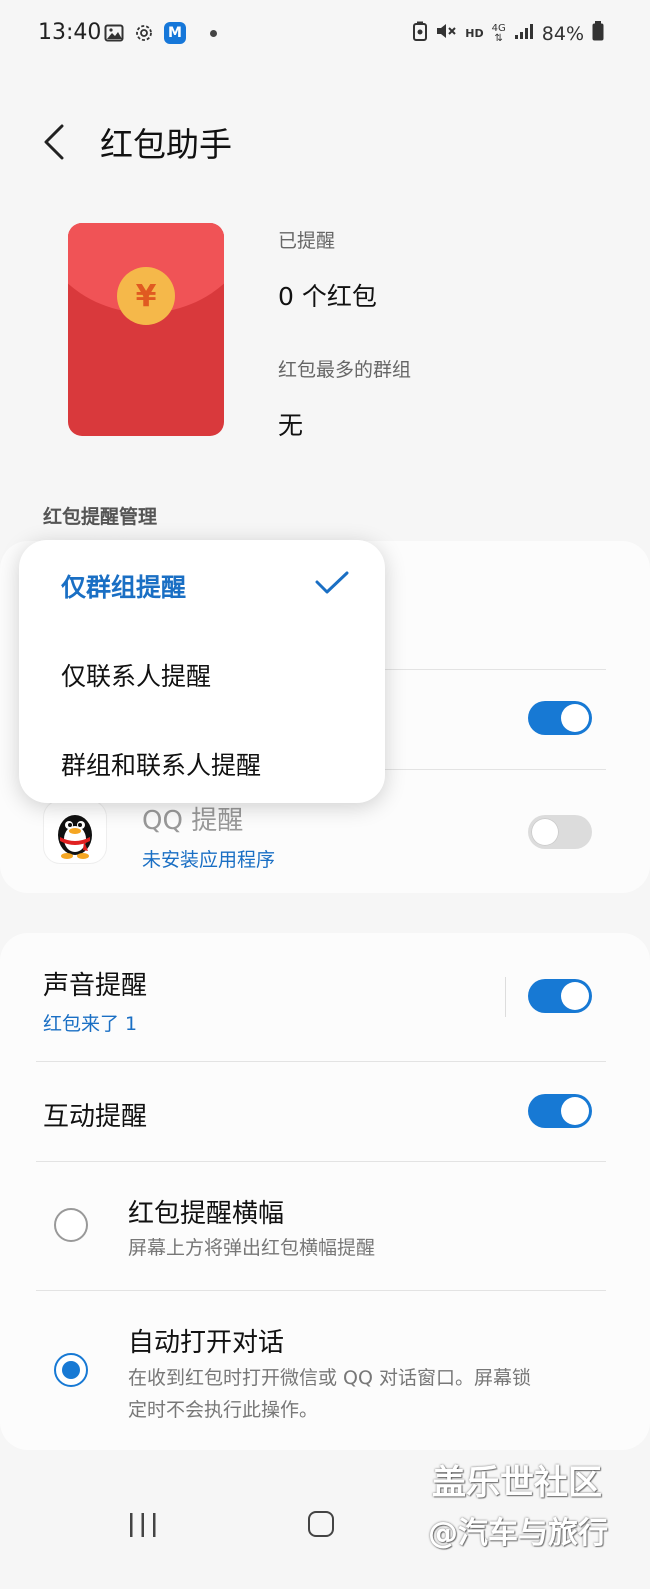  Describe the element at coordinates (560, 832) in the screenshot. I see `qq-reminder-toggle` at that location.